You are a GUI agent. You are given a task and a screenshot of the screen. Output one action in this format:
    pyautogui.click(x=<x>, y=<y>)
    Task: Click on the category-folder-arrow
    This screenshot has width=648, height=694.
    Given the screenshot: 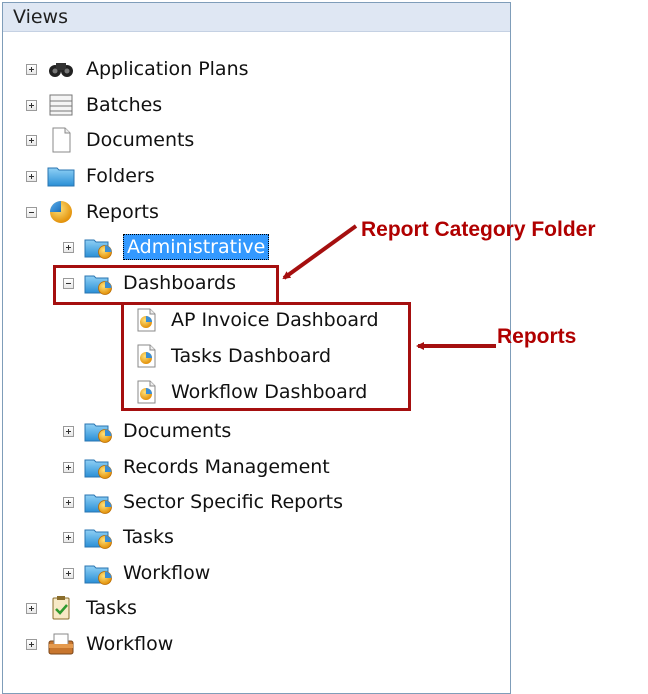 What is the action you would take?
    pyautogui.click(x=320, y=252)
    